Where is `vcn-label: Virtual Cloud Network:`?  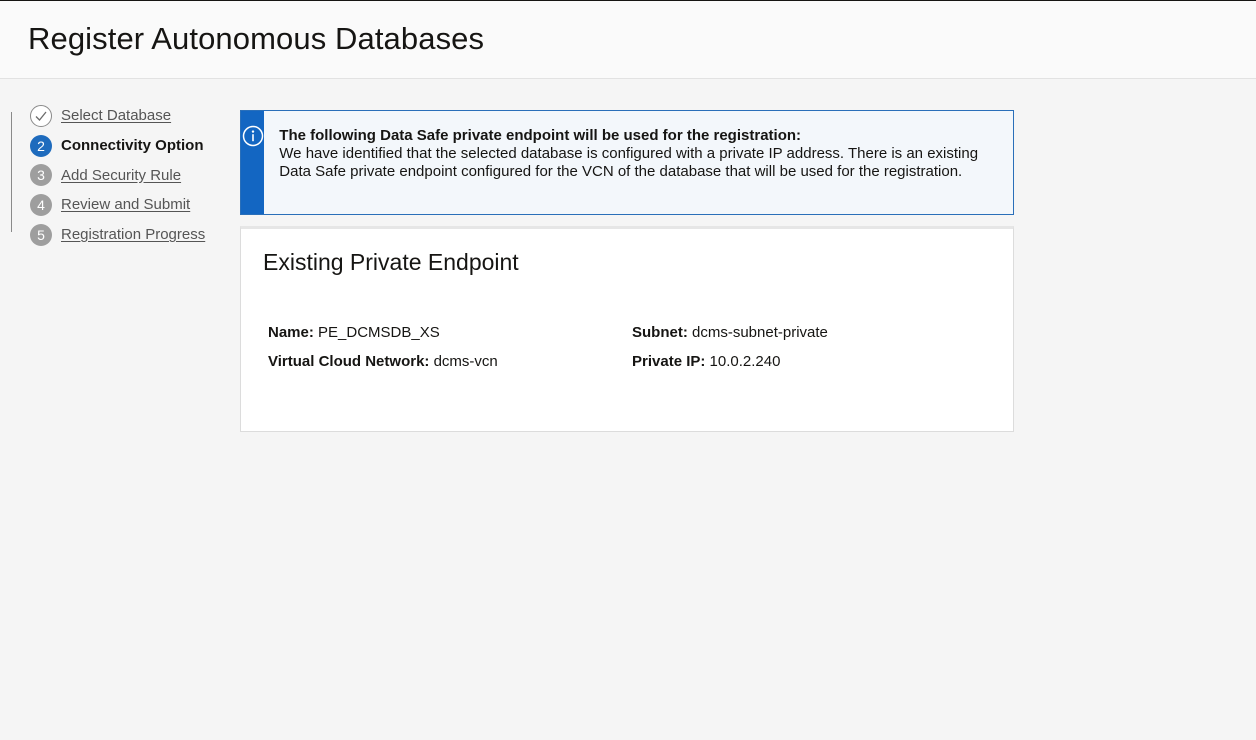 vcn-label: Virtual Cloud Network: is located at coordinates (349, 361).